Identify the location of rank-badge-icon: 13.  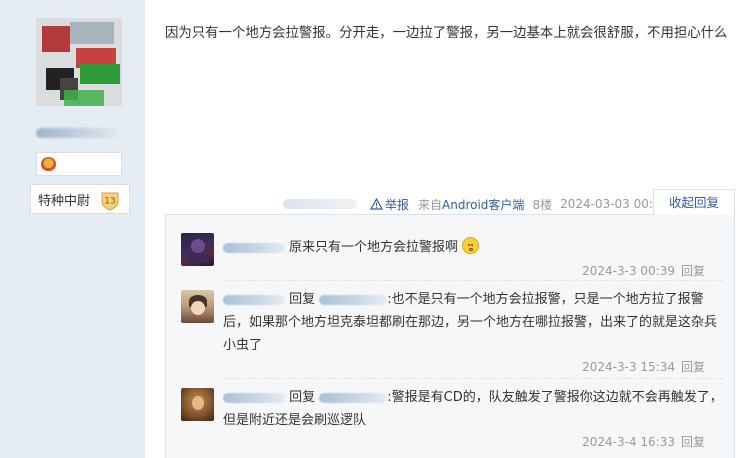
(110, 201).